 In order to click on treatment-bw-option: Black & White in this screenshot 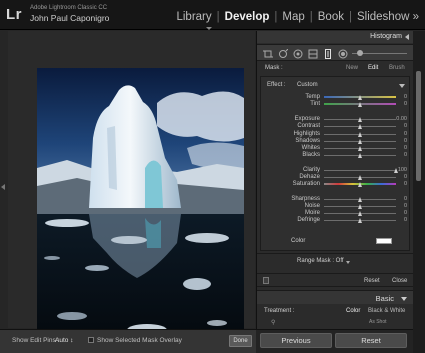, I will do `click(386, 311)`.